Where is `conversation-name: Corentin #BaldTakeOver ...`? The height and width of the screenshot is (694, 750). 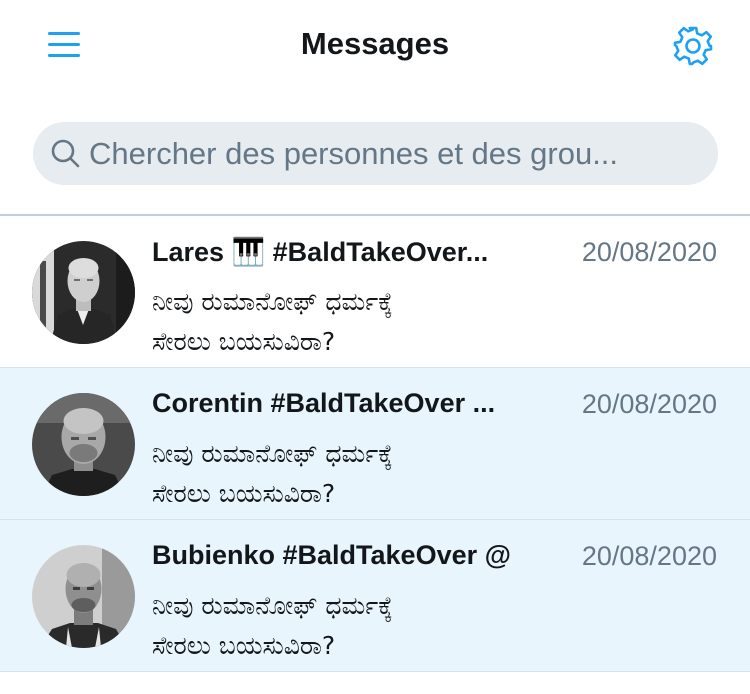
conversation-name: Corentin #BaldTakeOver ... is located at coordinates (324, 403).